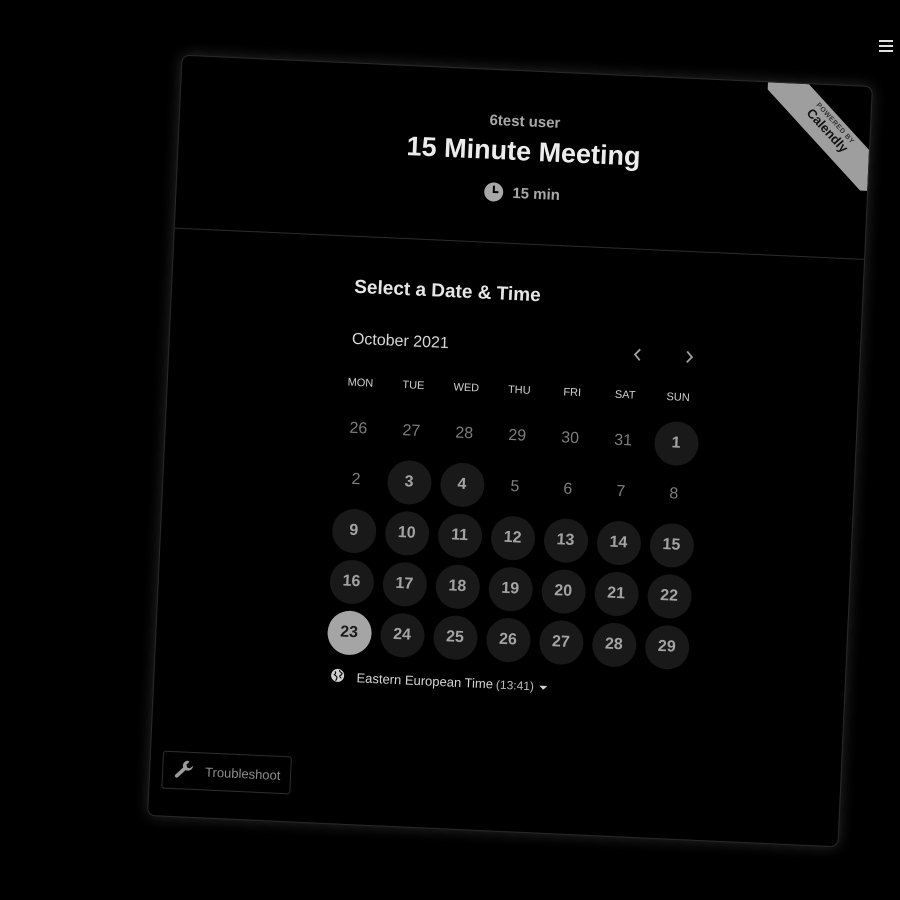 The image size is (900, 900). What do you see at coordinates (349, 632) in the screenshot?
I see `calendar-day-selected: 23` at bounding box center [349, 632].